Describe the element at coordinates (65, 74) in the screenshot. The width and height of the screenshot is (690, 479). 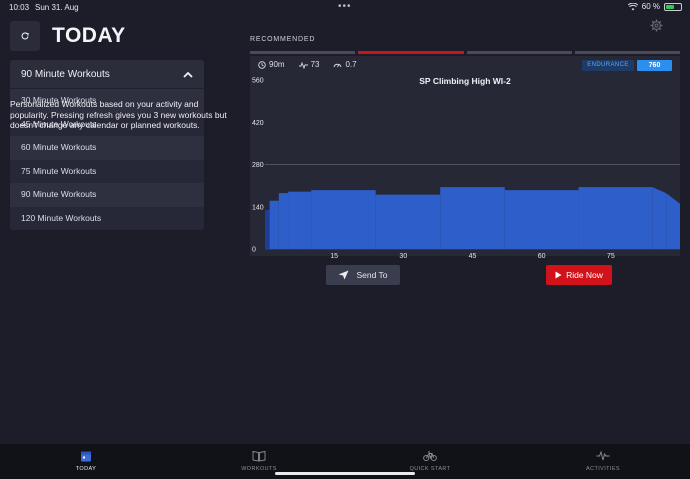
I see `dropdown-selected-value: 90 Minute Workouts` at that location.